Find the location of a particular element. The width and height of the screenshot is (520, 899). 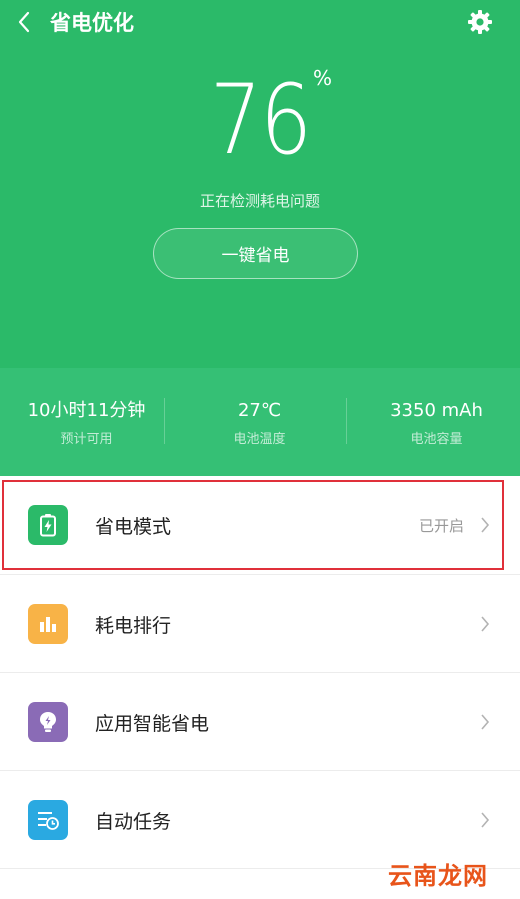

menu-item-label: 应用智能省电 is located at coordinates (152, 723).